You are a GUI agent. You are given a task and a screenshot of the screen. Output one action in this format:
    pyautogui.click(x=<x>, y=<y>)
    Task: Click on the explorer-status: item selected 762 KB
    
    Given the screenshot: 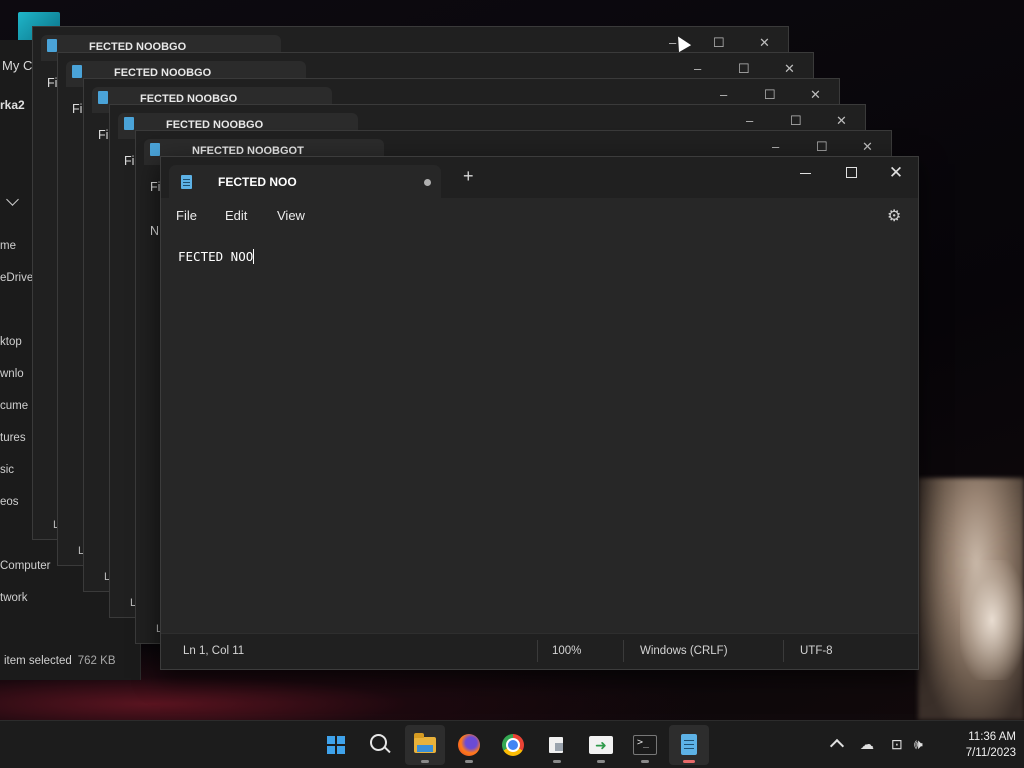 What is the action you would take?
    pyautogui.click(x=60, y=661)
    